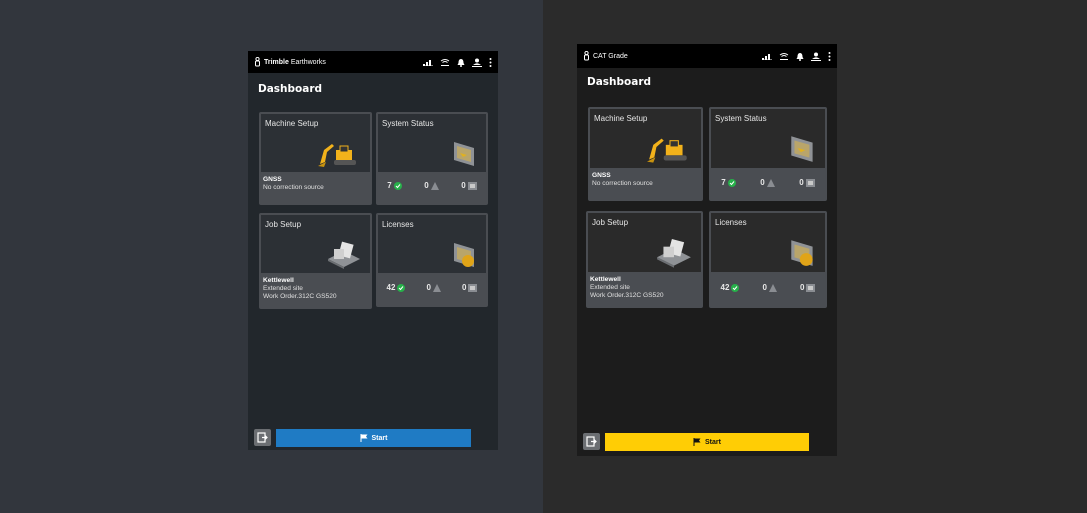 Image resolution: width=1087 pixels, height=513 pixels. I want to click on brand-name: CAT Grade, so click(610, 56).